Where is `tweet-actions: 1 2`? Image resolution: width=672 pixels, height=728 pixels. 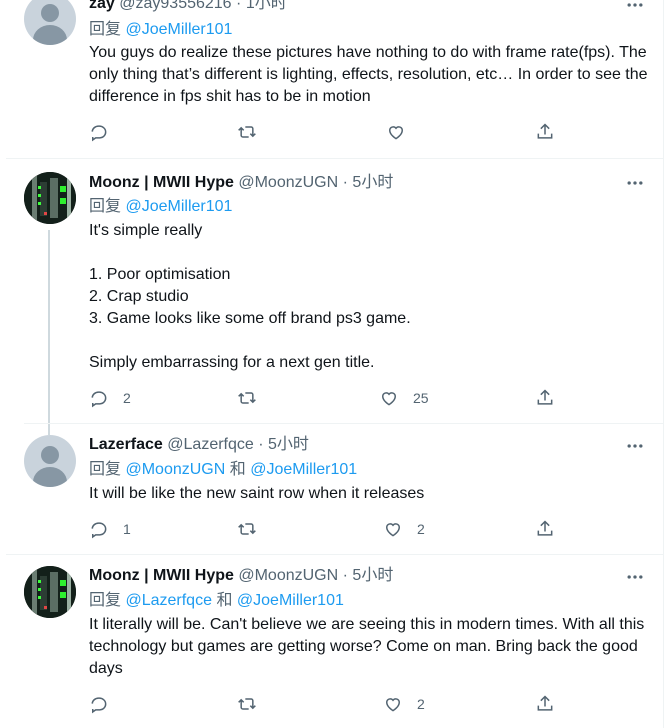 tweet-actions: 1 2 is located at coordinates (329, 529).